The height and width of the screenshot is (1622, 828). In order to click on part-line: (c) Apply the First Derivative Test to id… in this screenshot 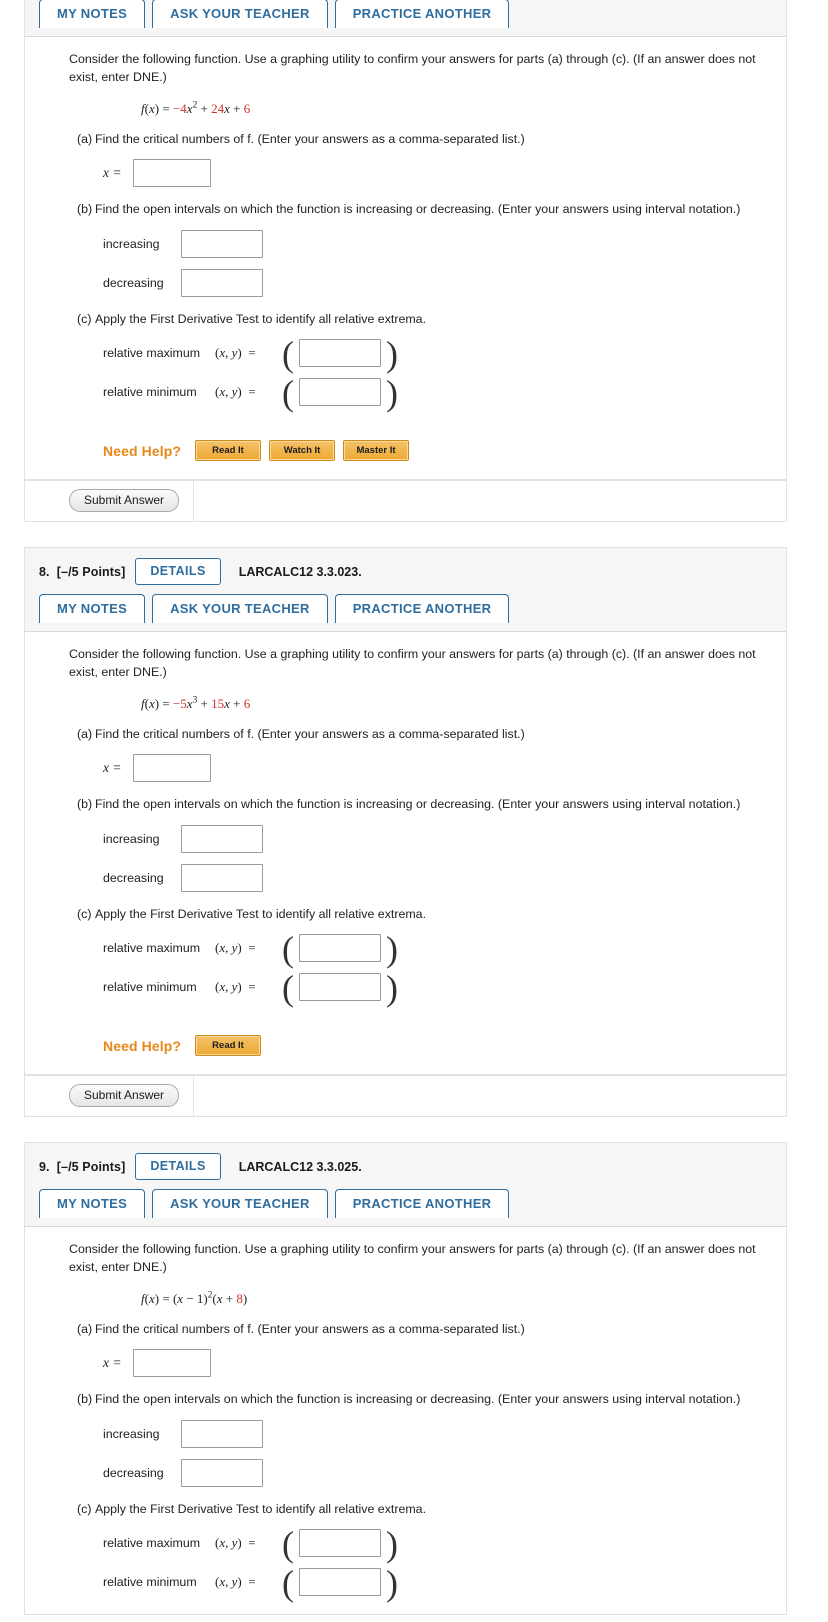, I will do `click(415, 319)`.